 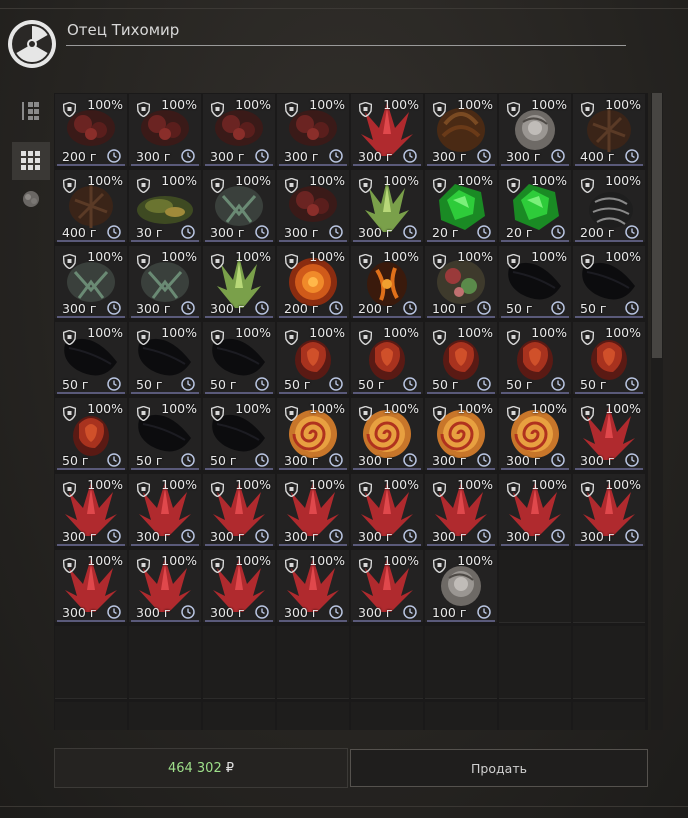 What do you see at coordinates (165, 206) in the screenshot?
I see `inventory-slot: 100% 30 г` at bounding box center [165, 206].